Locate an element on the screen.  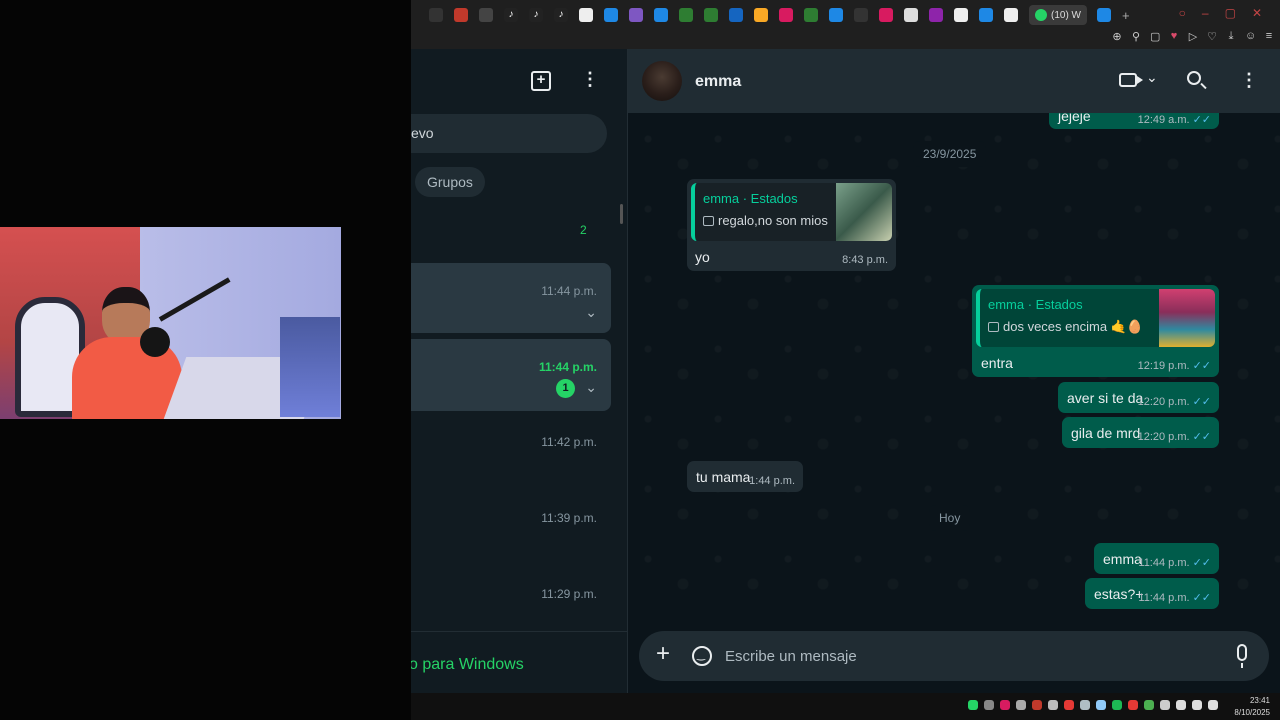
spotify-icon is located at coordinates (1117, 705).